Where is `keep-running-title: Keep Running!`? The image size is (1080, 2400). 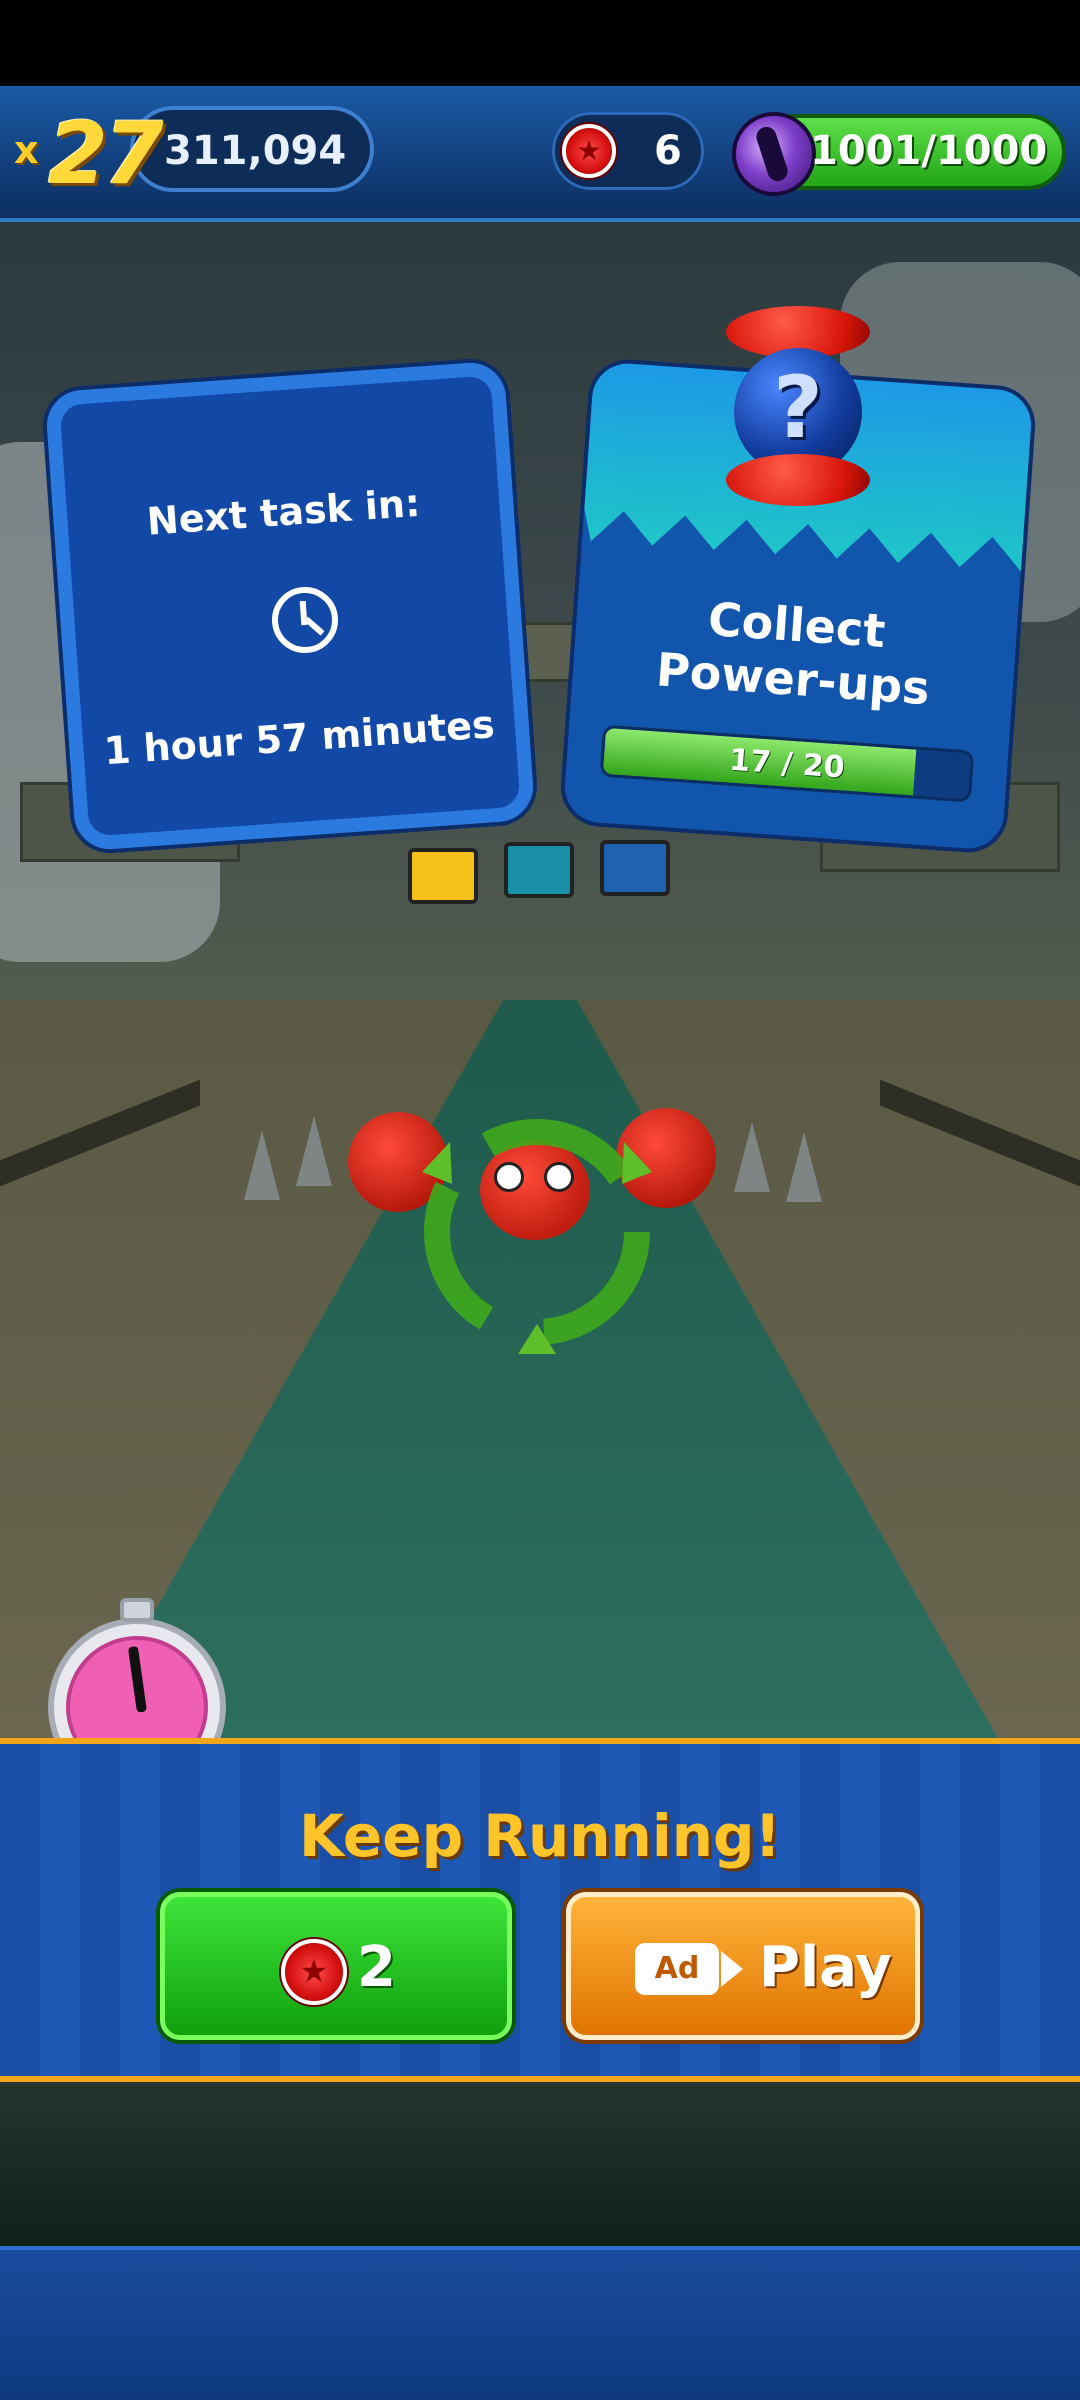
keep-running-title: Keep Running! is located at coordinates (540, 1836).